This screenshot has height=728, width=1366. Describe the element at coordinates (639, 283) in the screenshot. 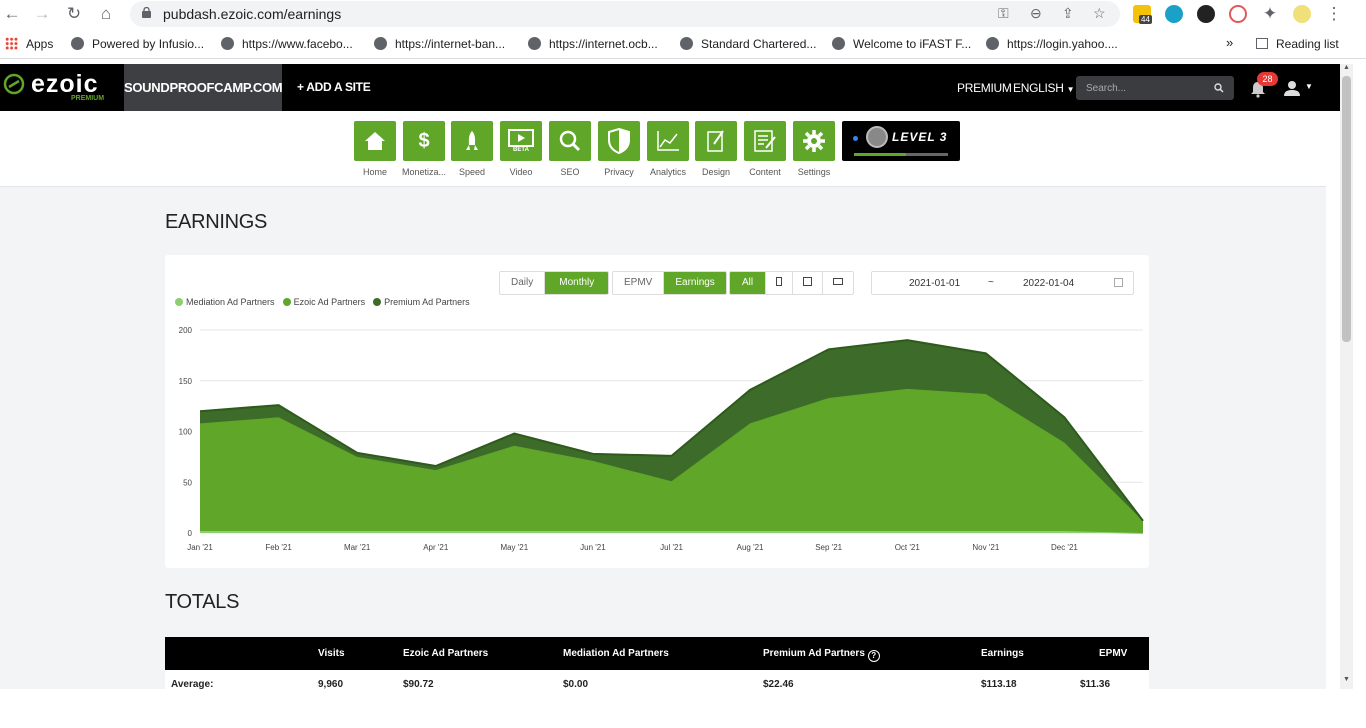

I see `epmv-button: EPMV` at that location.